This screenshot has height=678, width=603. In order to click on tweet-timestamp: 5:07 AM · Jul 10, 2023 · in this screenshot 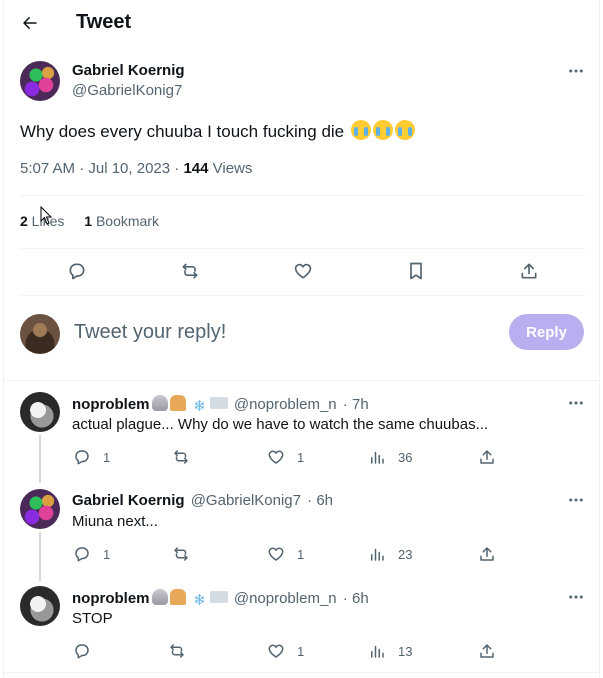, I will do `click(101, 168)`.